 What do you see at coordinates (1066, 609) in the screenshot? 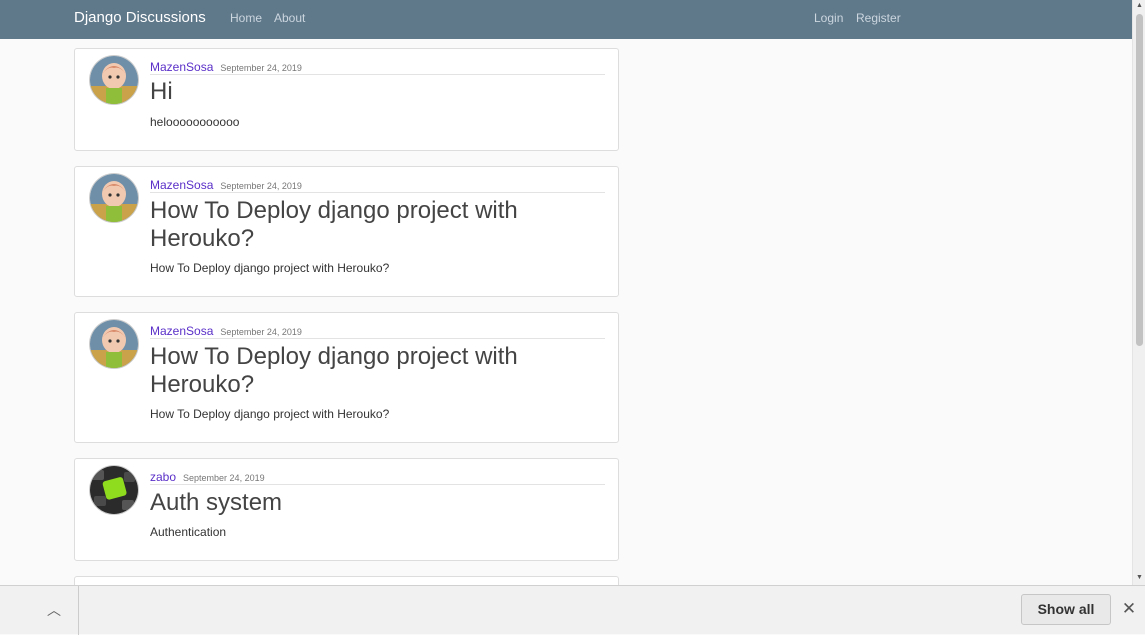
I see `show-all-button: Show all` at bounding box center [1066, 609].